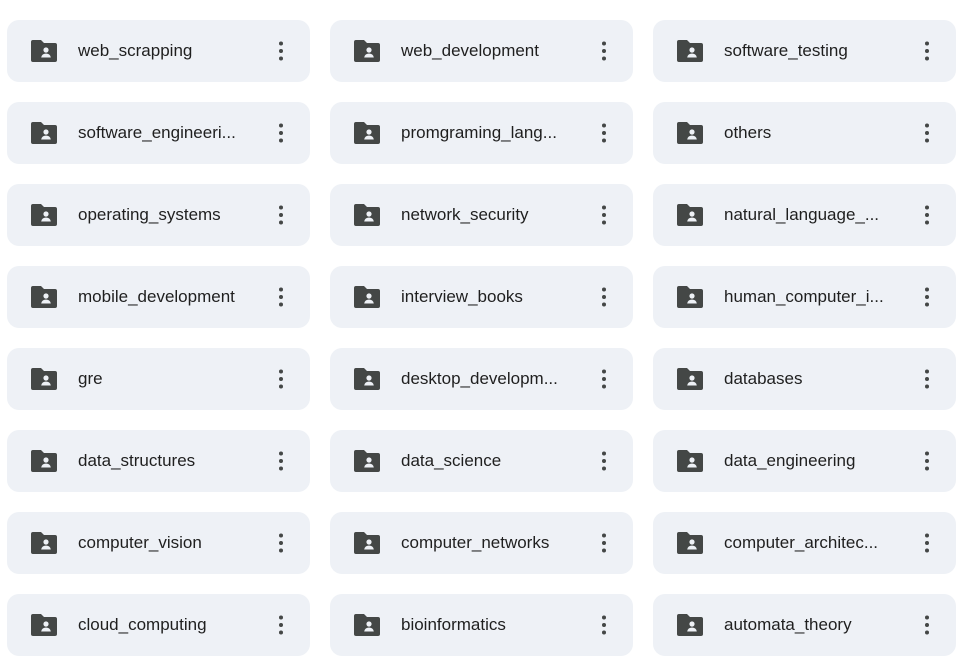  What do you see at coordinates (451, 460) in the screenshot?
I see `folder-name: data_science` at bounding box center [451, 460].